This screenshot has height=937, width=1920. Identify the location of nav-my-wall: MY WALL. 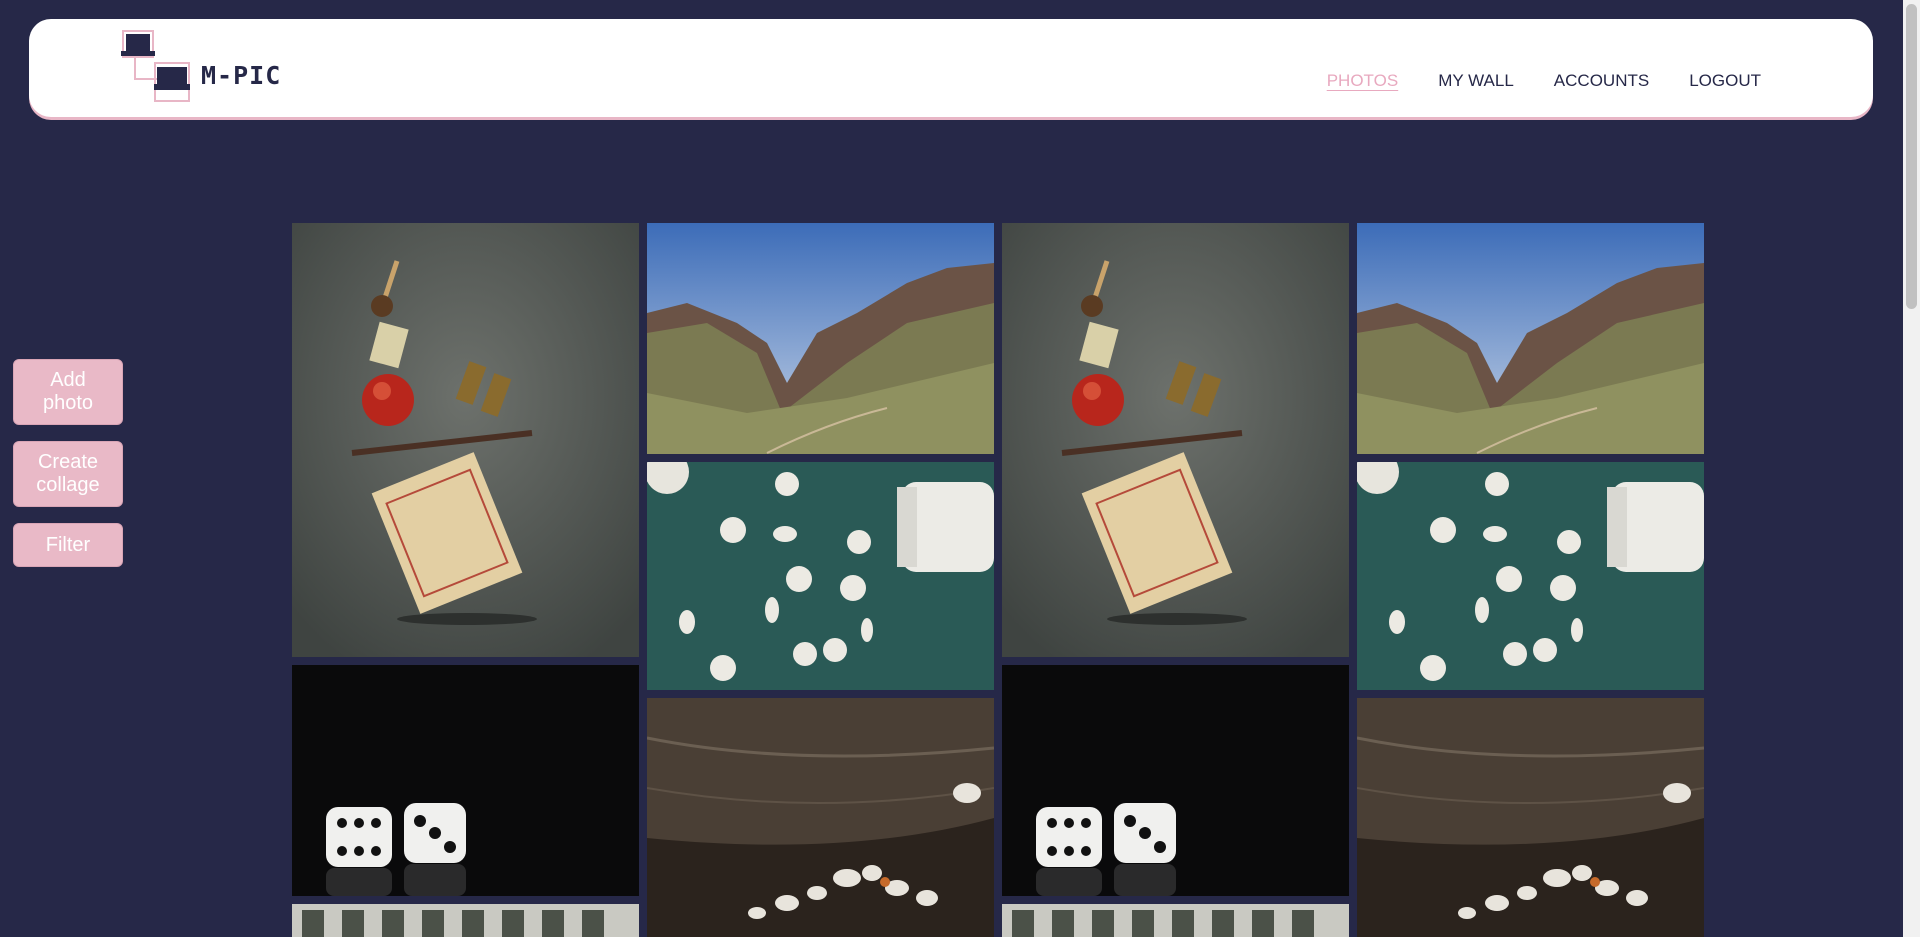
(1476, 81).